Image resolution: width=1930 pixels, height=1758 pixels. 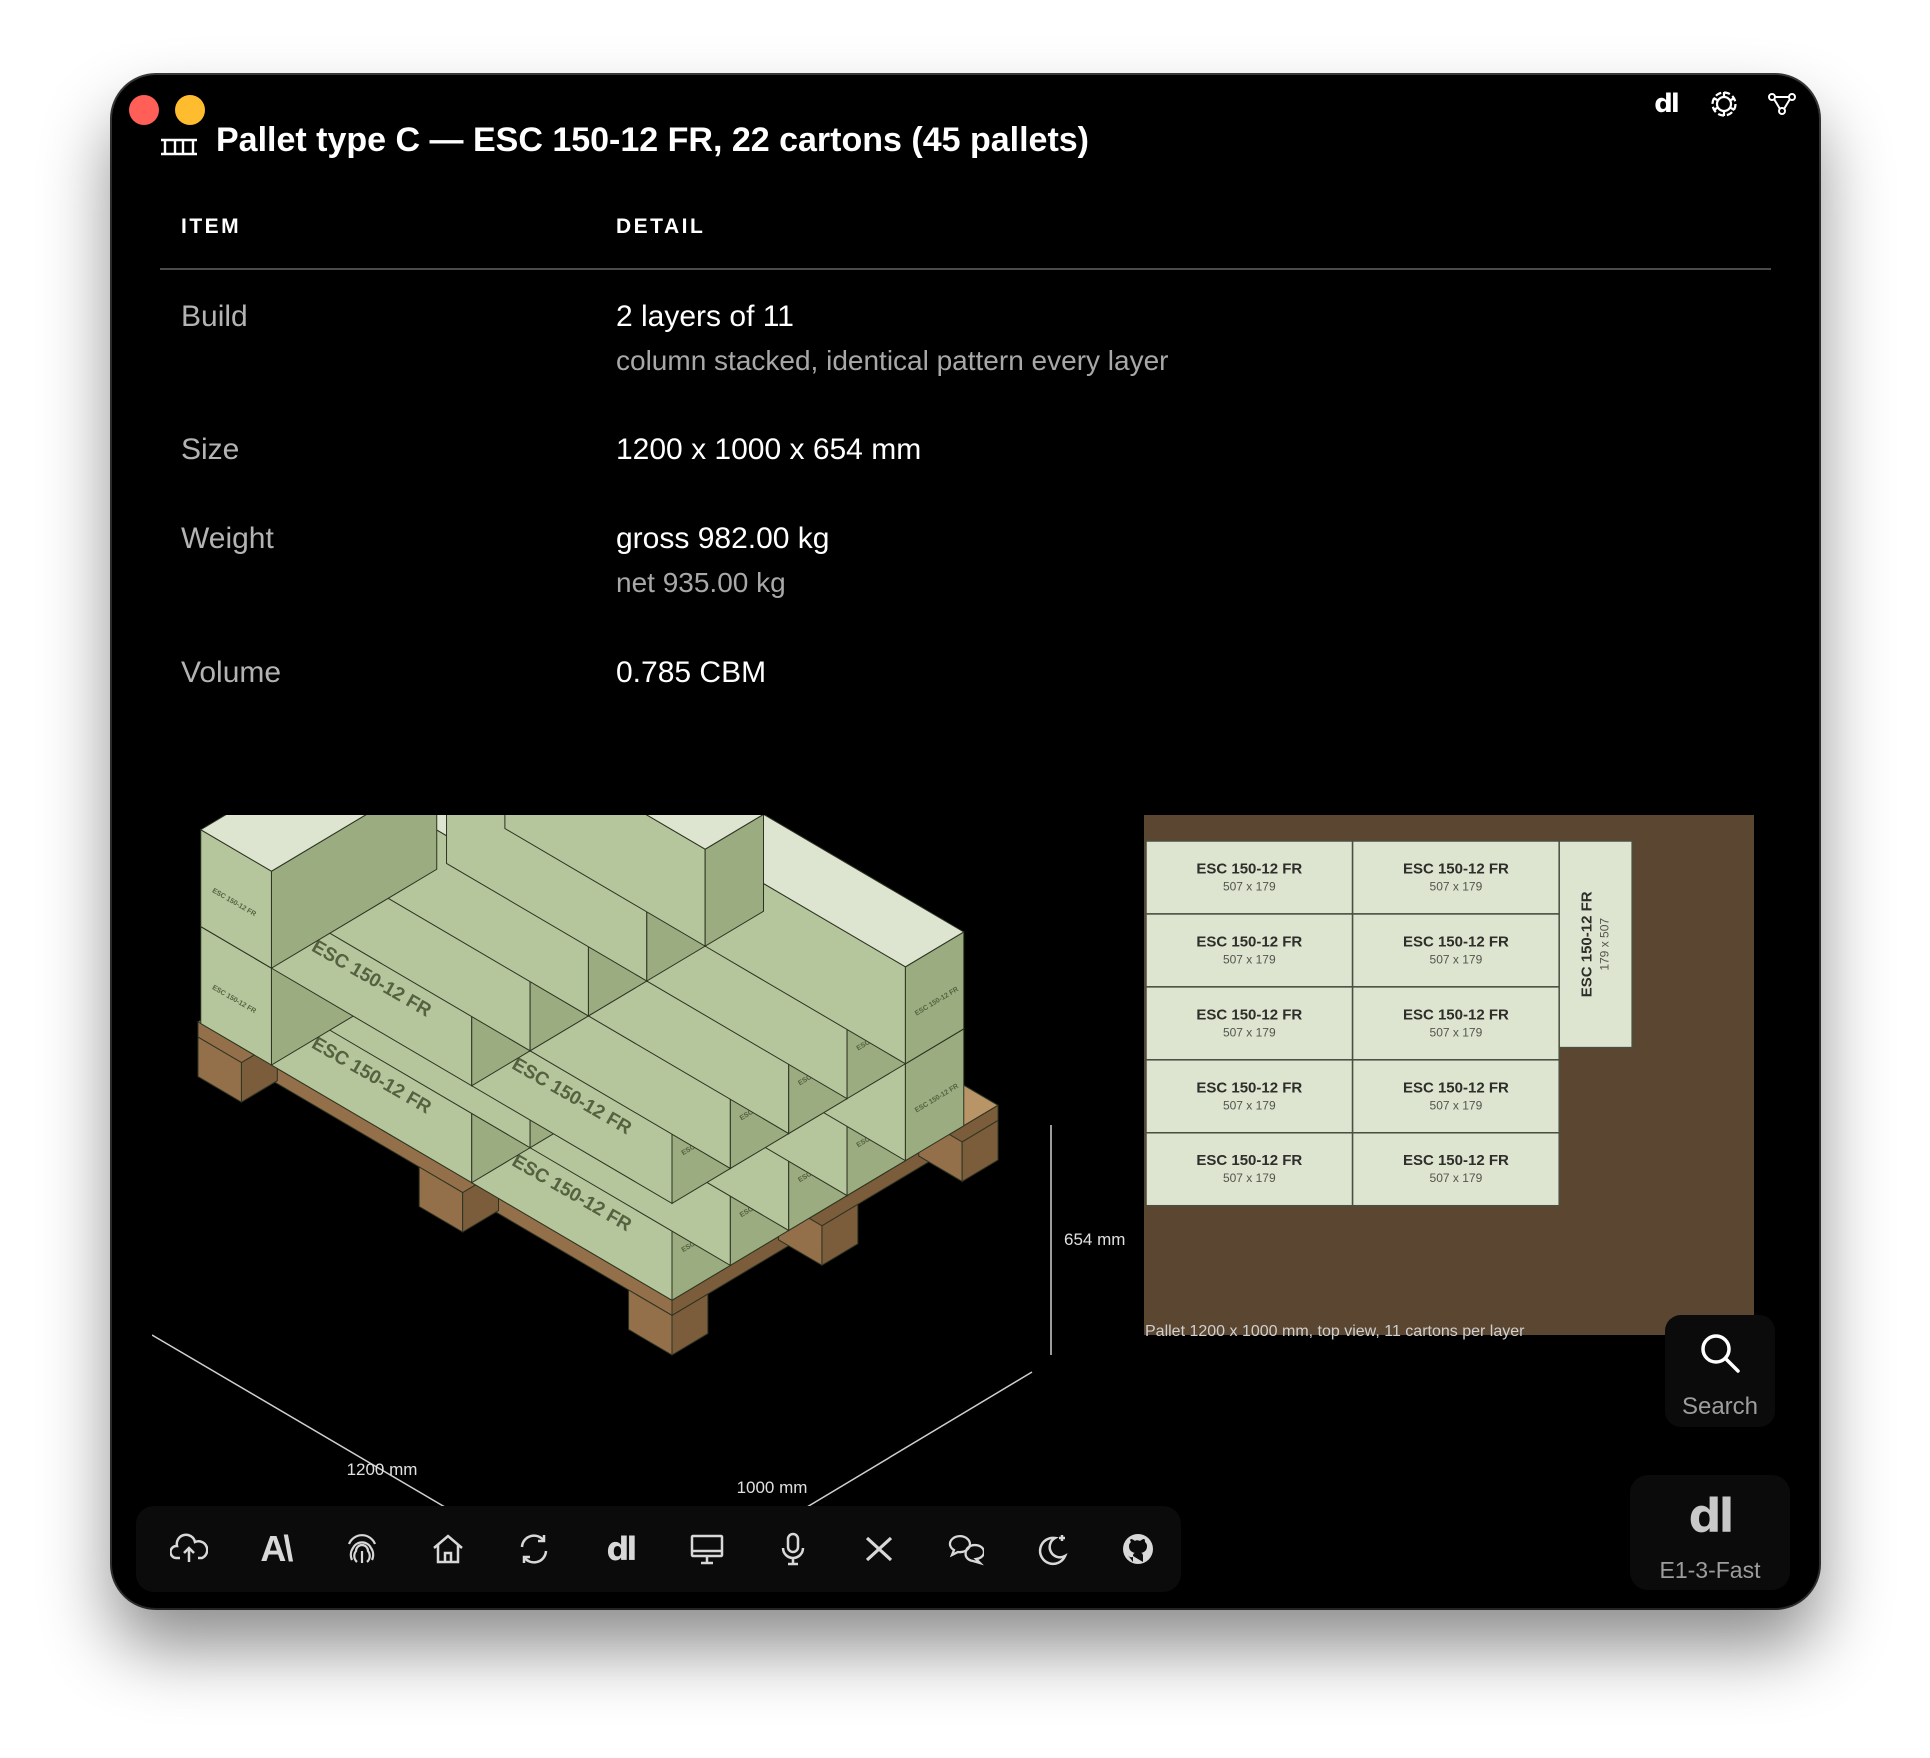 I want to click on chat-icon, so click(x=965, y=1549).